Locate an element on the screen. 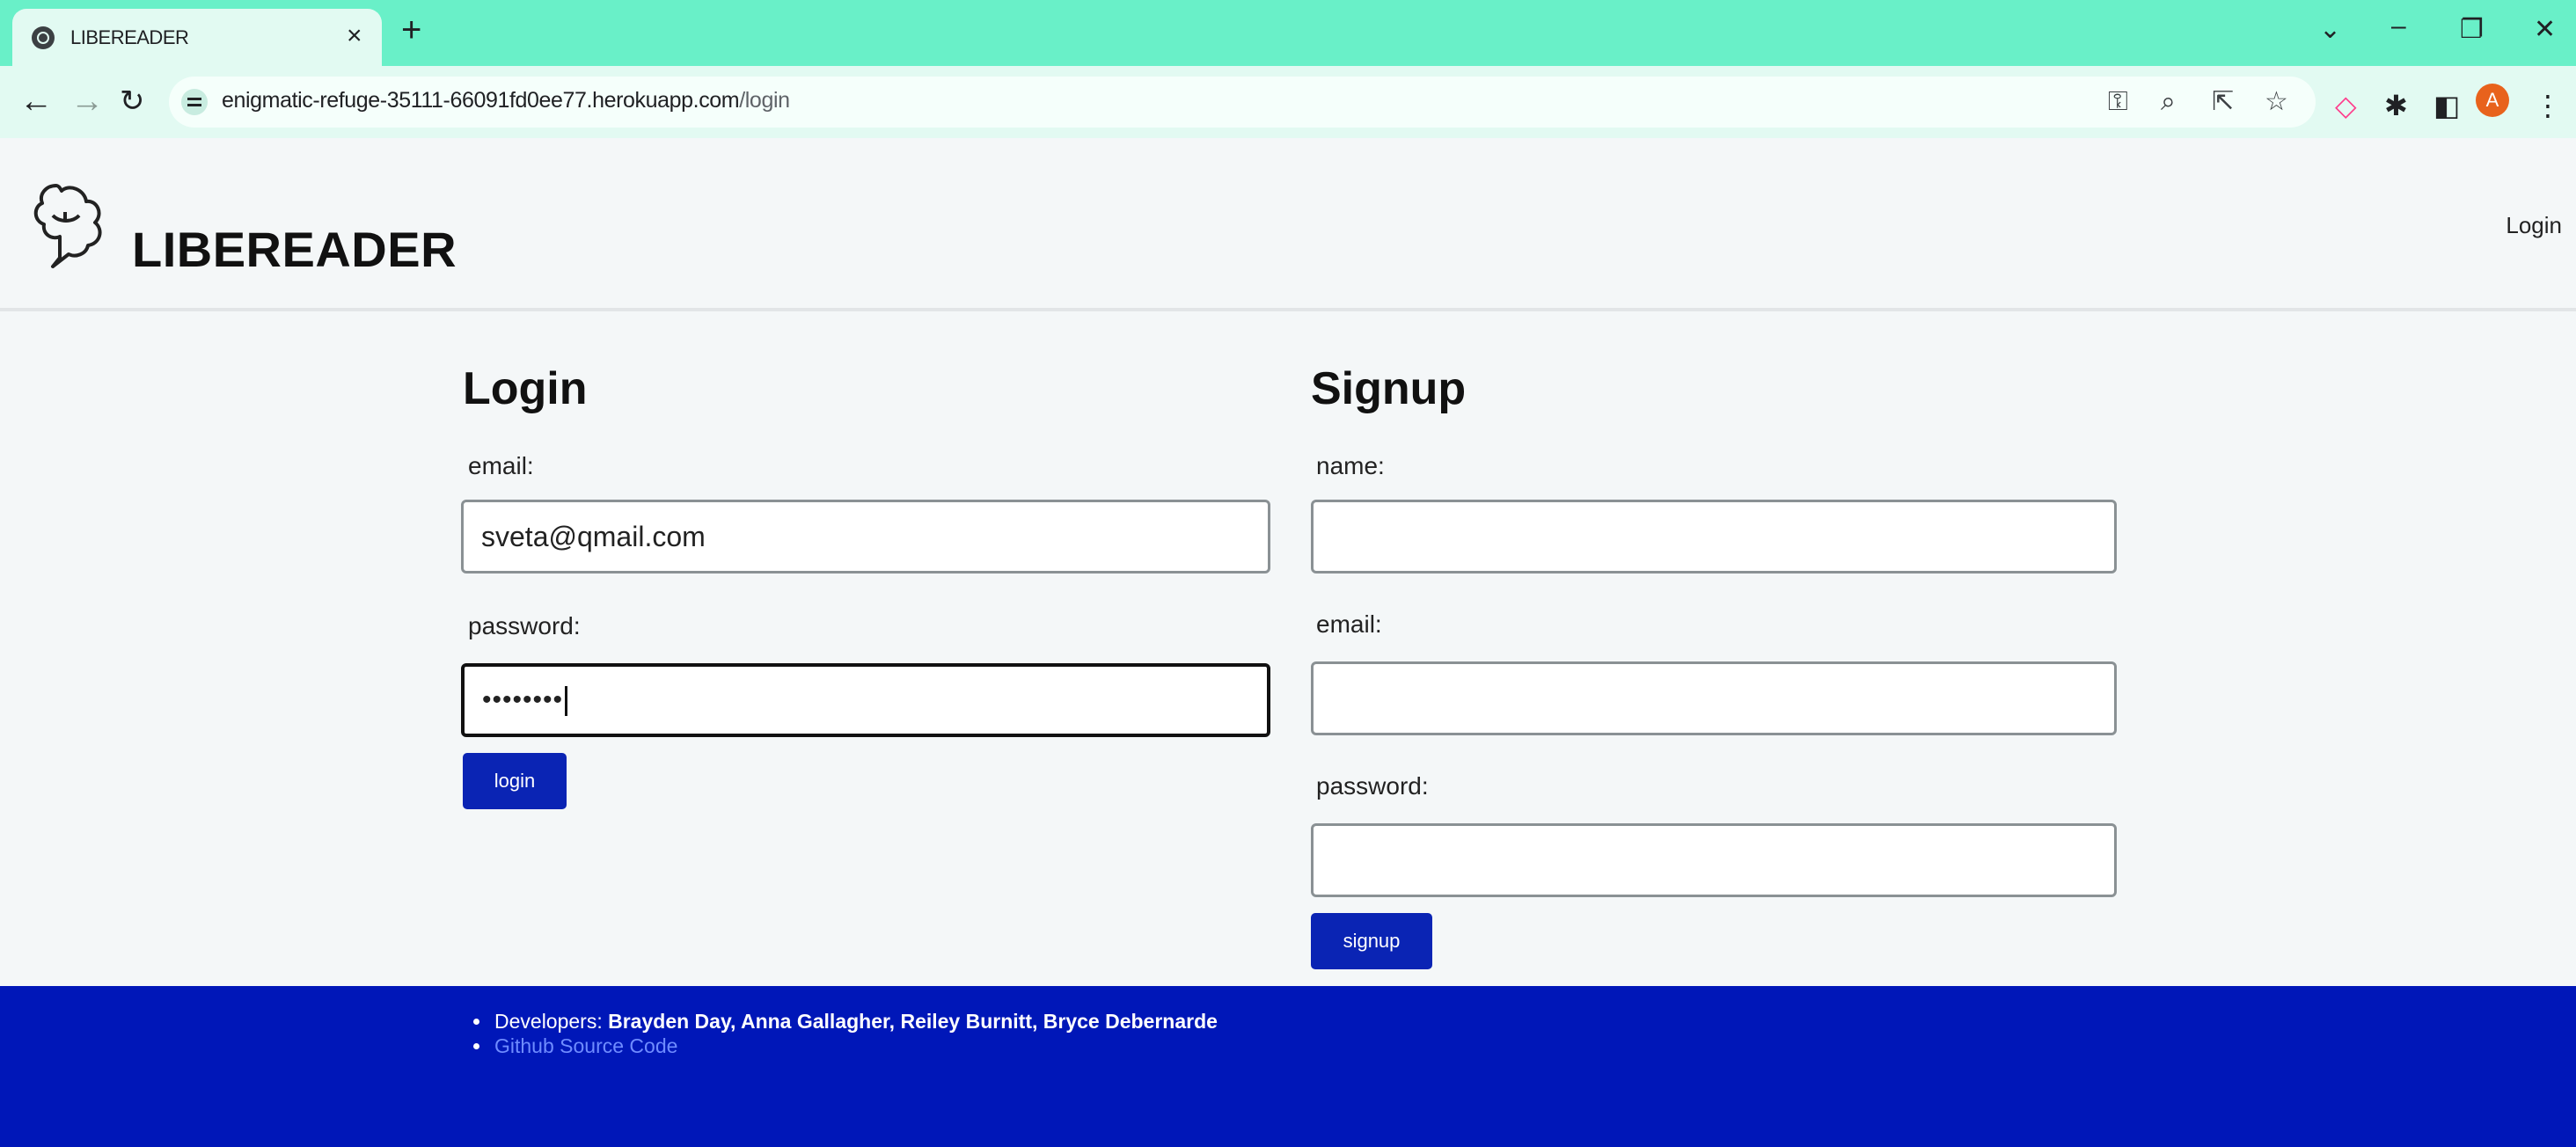 Image resolution: width=2576 pixels, height=1147 pixels. tab-title: LIBEREADER is located at coordinates (129, 37).